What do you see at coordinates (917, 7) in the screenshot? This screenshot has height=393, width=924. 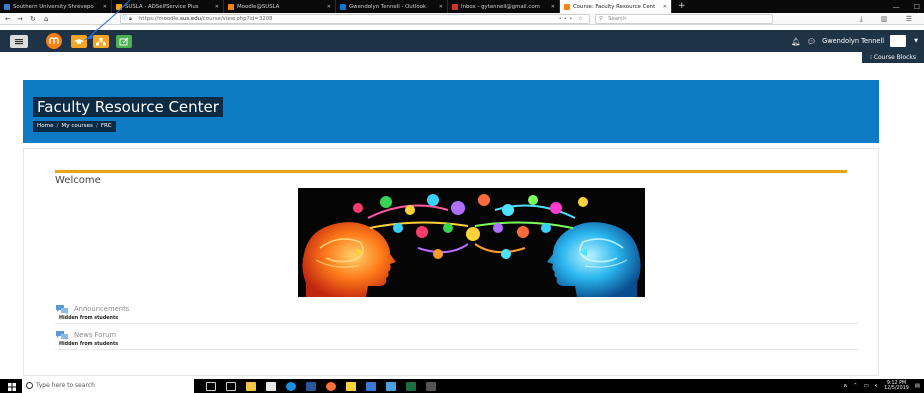 I see `maximize-icon: ☐` at bounding box center [917, 7].